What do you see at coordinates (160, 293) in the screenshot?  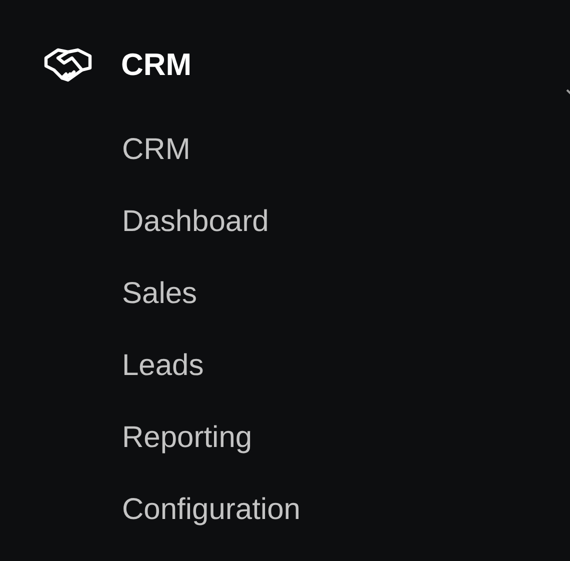 I see `menu-item: Sales` at bounding box center [160, 293].